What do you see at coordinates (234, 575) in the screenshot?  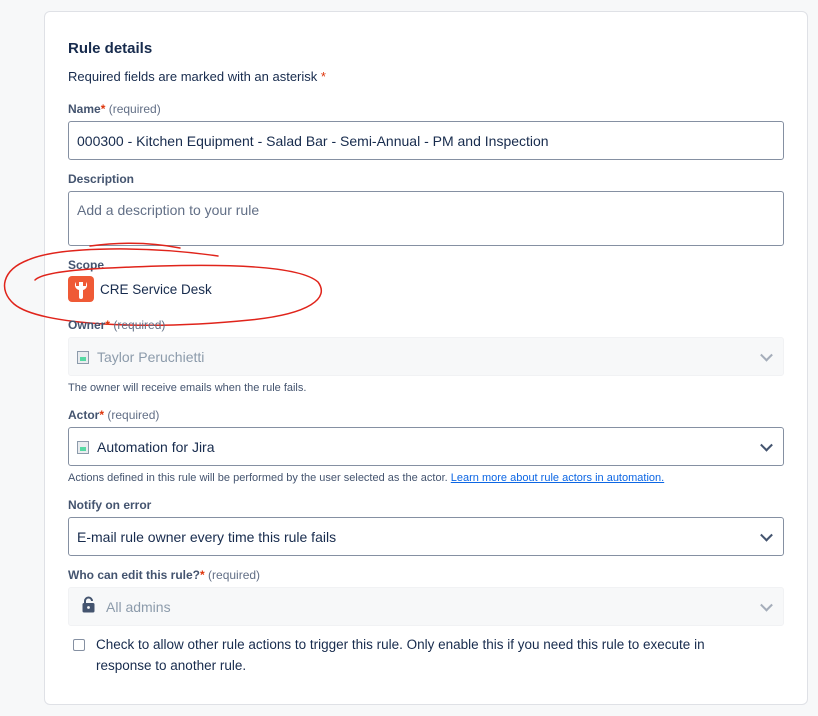 I see `editors-required-text: (required)` at bounding box center [234, 575].